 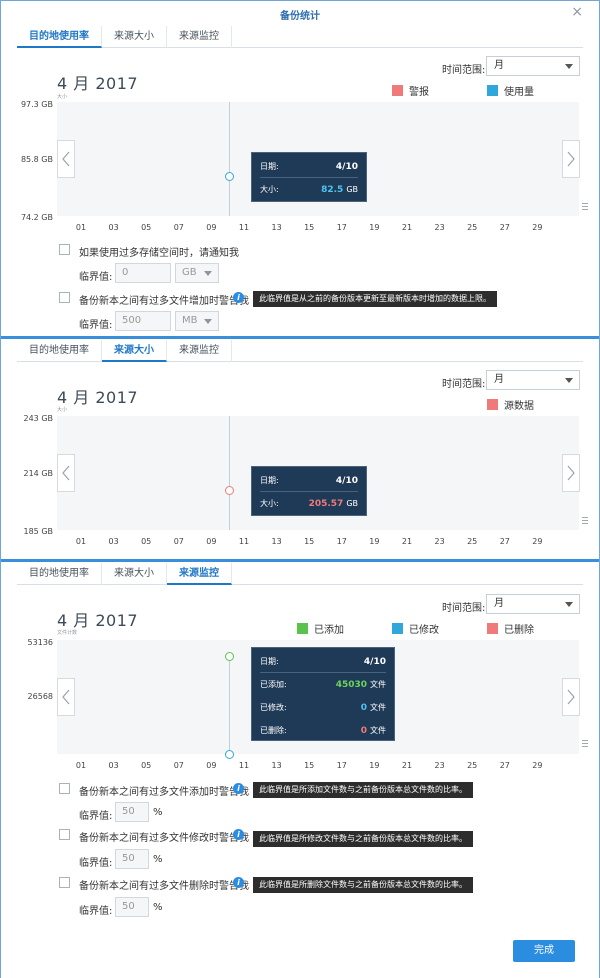 What do you see at coordinates (81, 541) in the screenshot?
I see `x-tick: 01` at bounding box center [81, 541].